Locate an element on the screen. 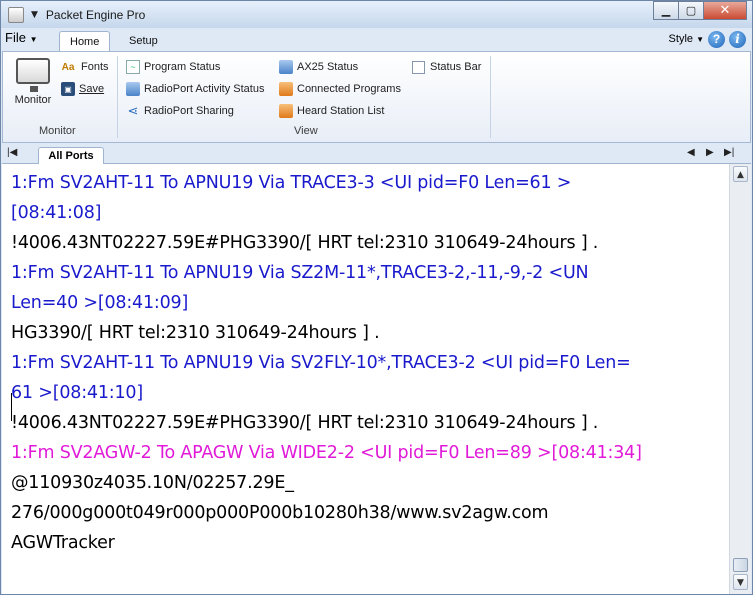  text-caret is located at coordinates (11, 407).